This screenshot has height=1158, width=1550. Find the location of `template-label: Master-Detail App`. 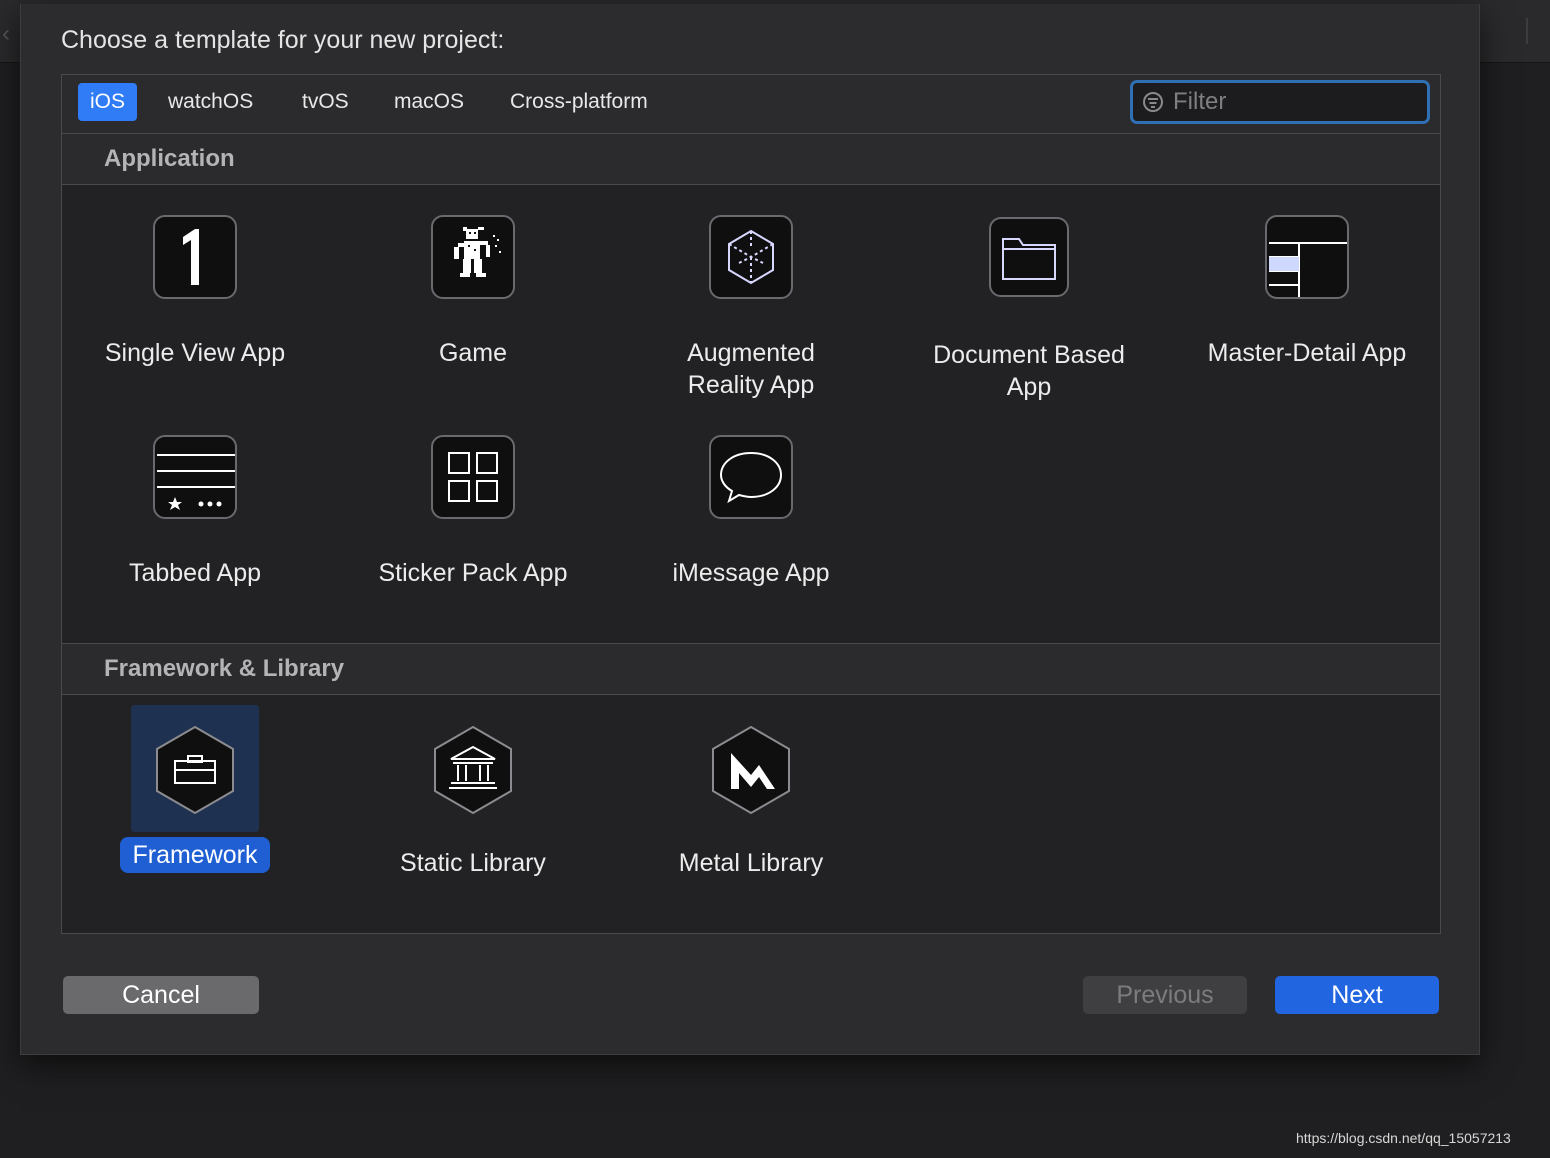

template-label: Master-Detail App is located at coordinates (1307, 353).